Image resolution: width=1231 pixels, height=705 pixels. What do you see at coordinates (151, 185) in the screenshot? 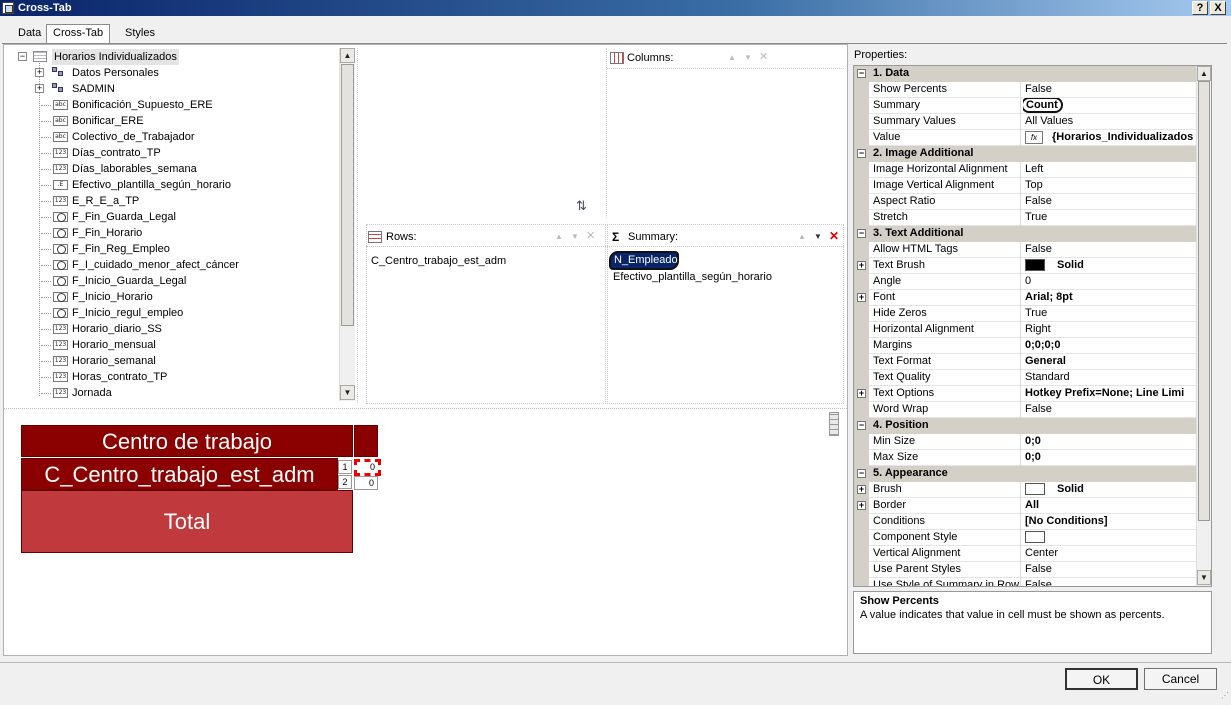
I see `tree-field-label: Efectivo_plantilla_según_horario` at bounding box center [151, 185].